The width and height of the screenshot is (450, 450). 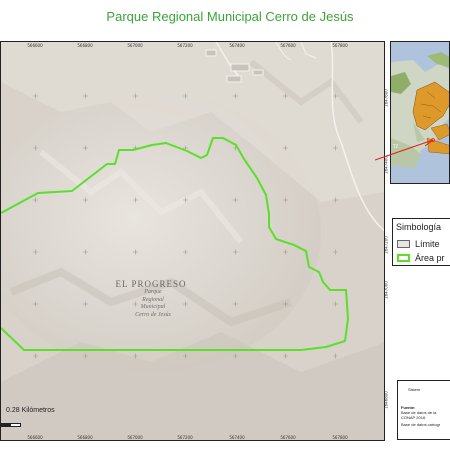 I want to click on source-line: CONAP 2016, so click(x=413, y=417).